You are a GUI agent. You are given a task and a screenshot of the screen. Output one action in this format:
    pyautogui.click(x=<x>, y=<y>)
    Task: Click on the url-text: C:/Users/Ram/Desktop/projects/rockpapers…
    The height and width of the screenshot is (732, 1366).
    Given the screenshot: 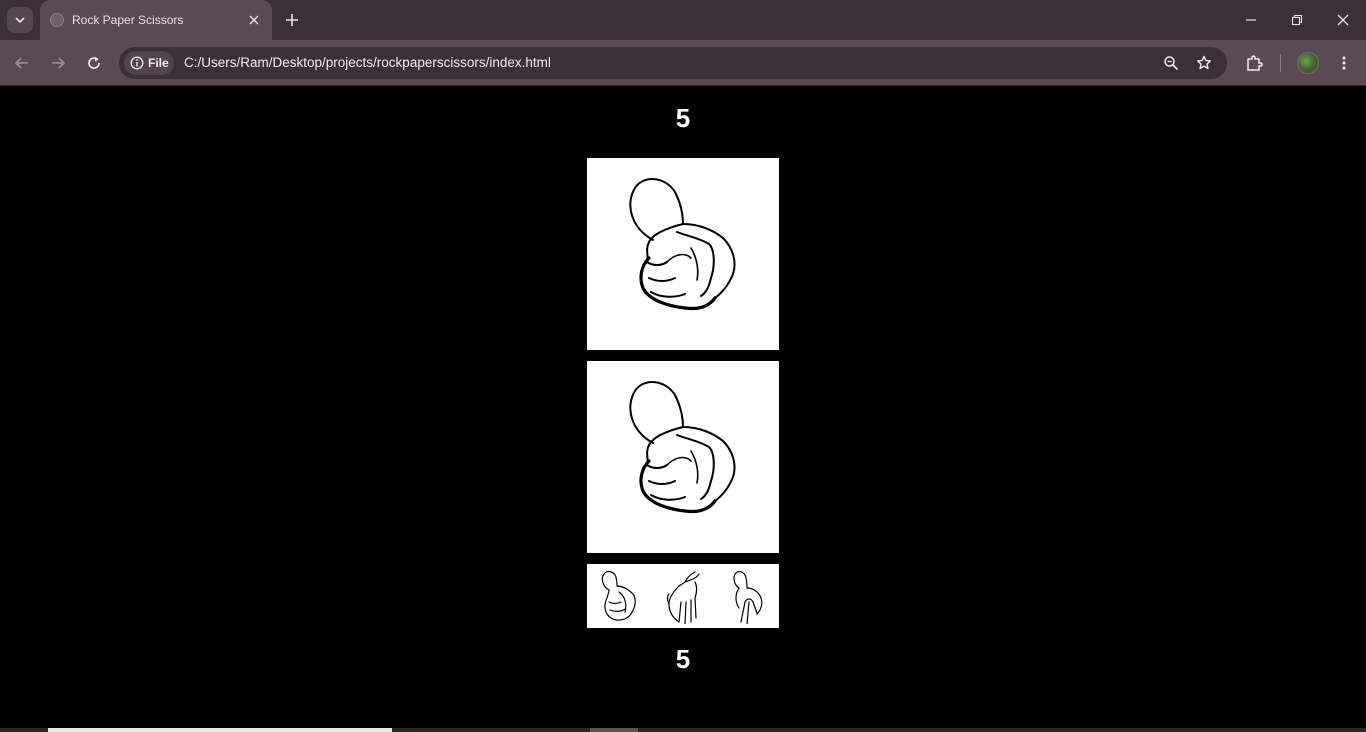 What is the action you would take?
    pyautogui.click(x=367, y=62)
    